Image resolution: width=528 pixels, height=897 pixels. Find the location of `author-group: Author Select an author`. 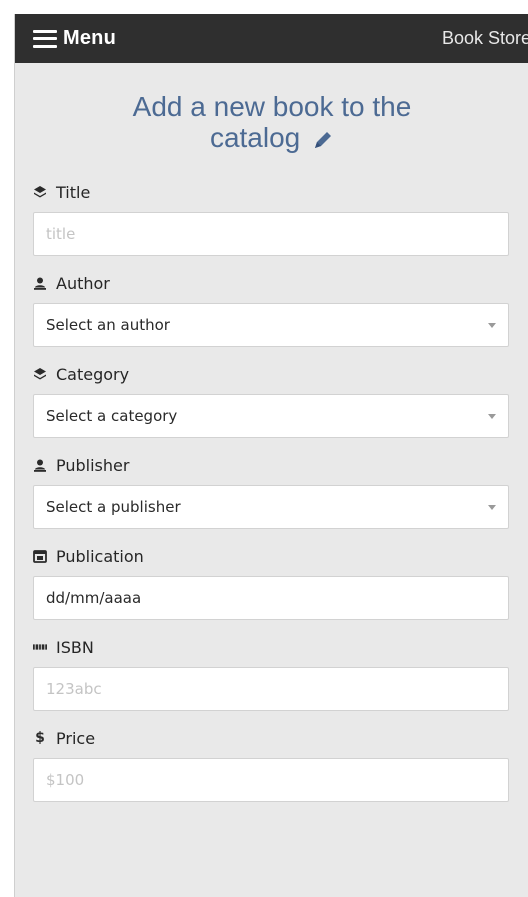

author-group: Author Select an author is located at coordinates (271, 309).